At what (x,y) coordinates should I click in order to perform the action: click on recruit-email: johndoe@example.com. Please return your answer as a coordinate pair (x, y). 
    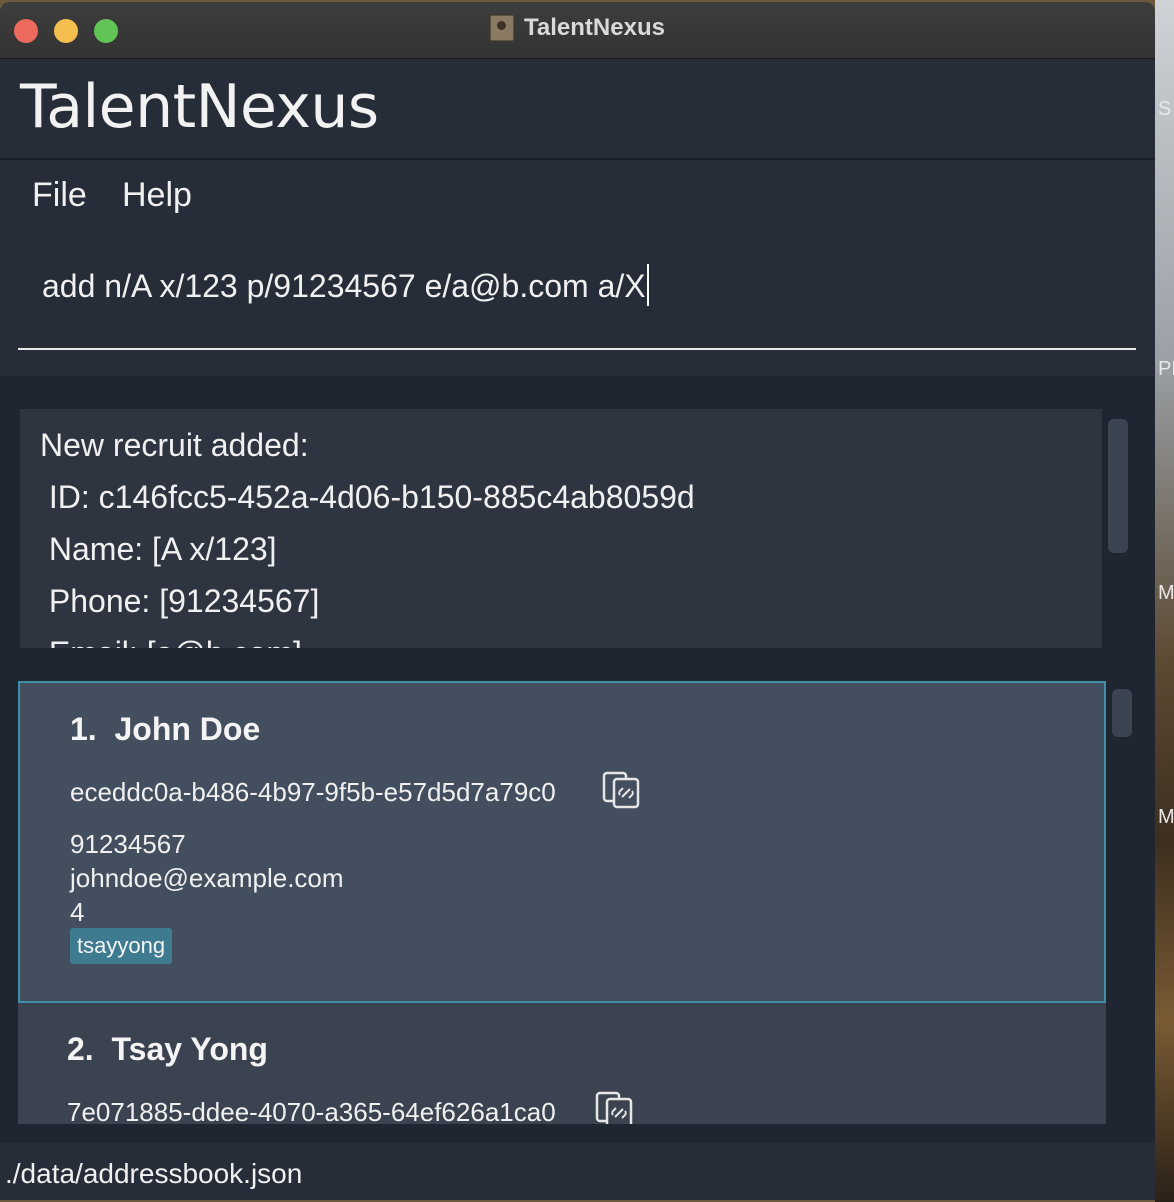
    Looking at the image, I should click on (207, 878).